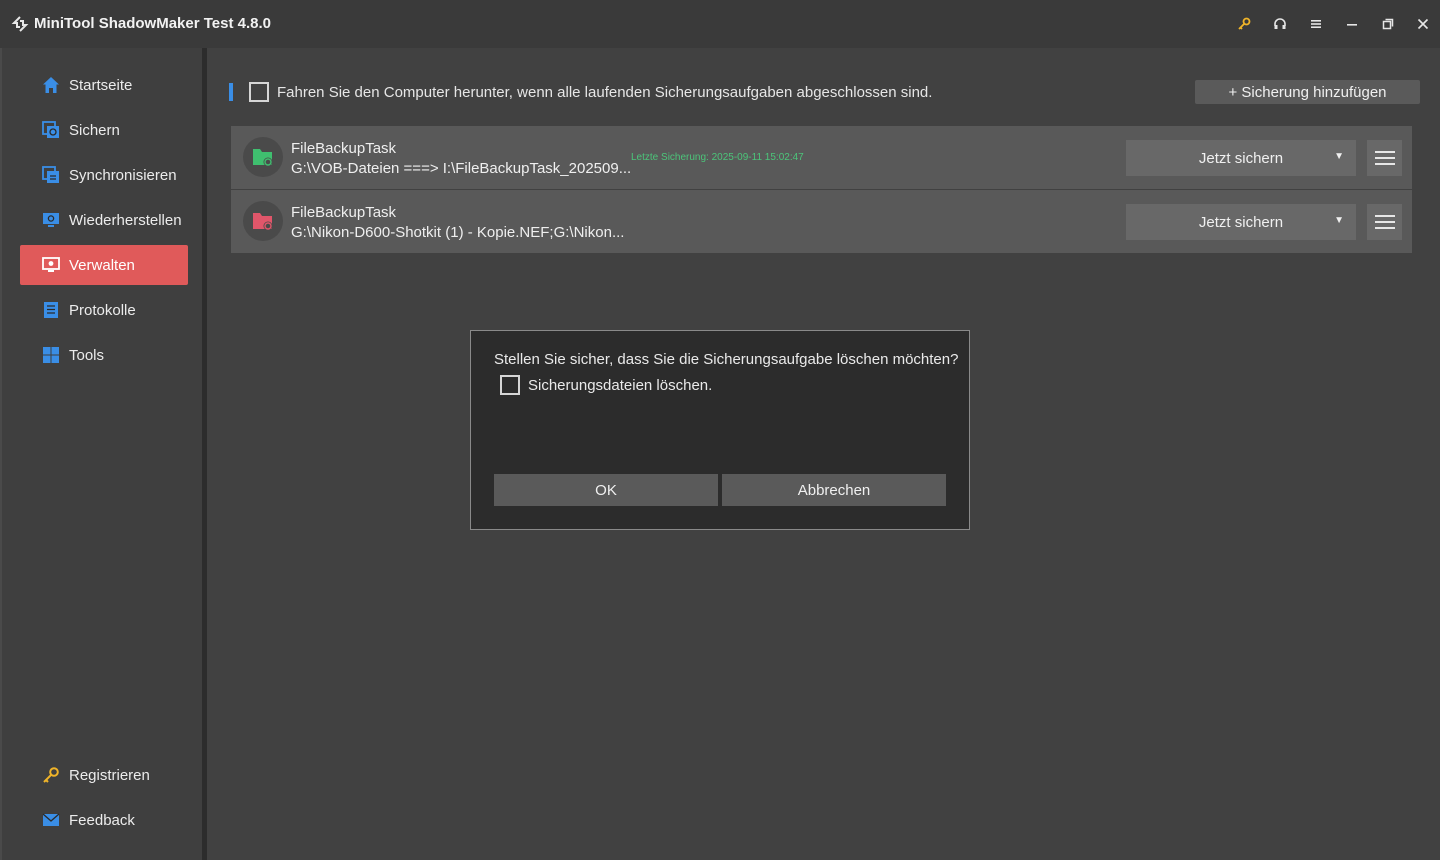 This screenshot has height=860, width=1440. What do you see at coordinates (87, 355) in the screenshot?
I see `sidebar-item-label: Tools` at bounding box center [87, 355].